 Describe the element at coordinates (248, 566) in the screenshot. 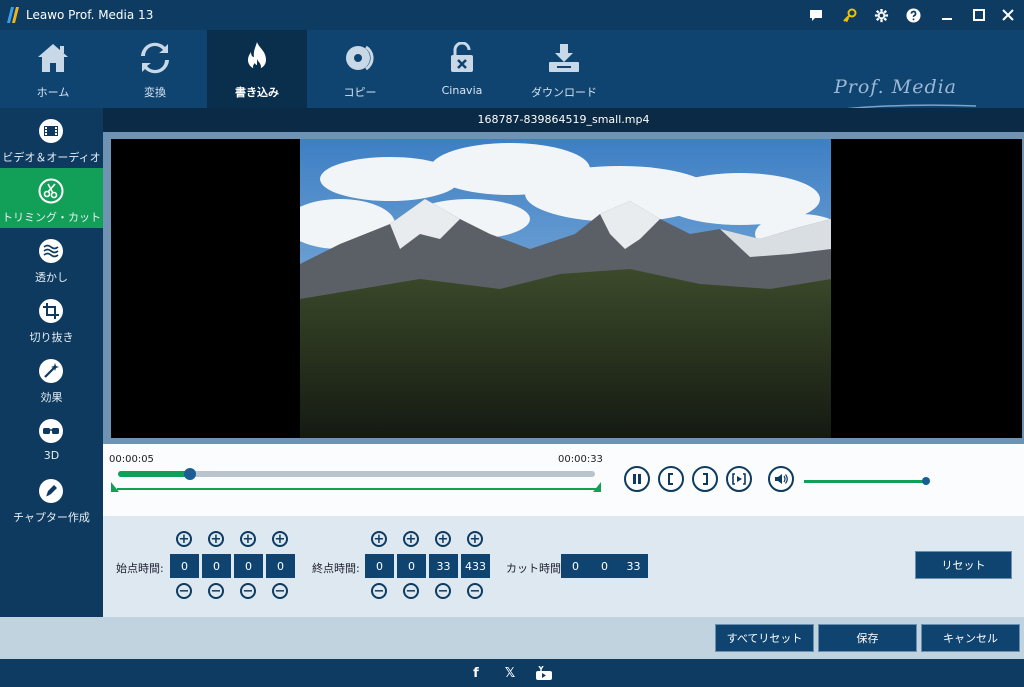

I see `start-second-field: 0` at that location.